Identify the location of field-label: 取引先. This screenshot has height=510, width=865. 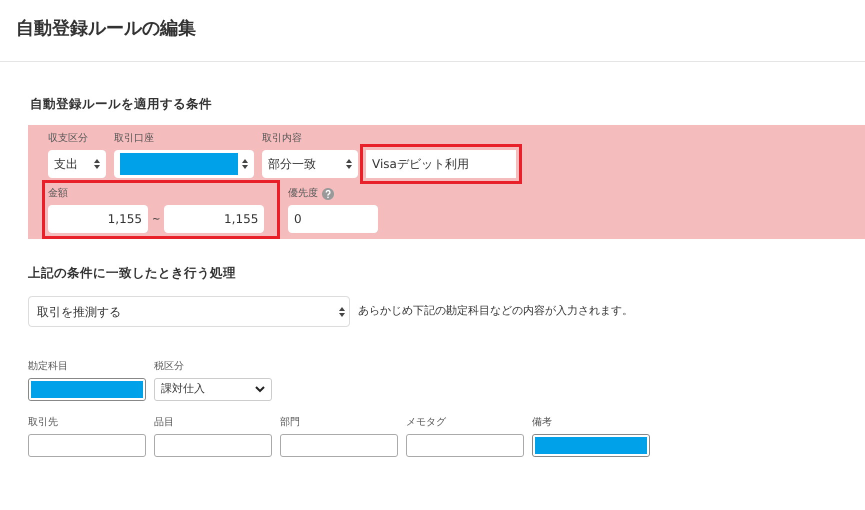
(43, 423).